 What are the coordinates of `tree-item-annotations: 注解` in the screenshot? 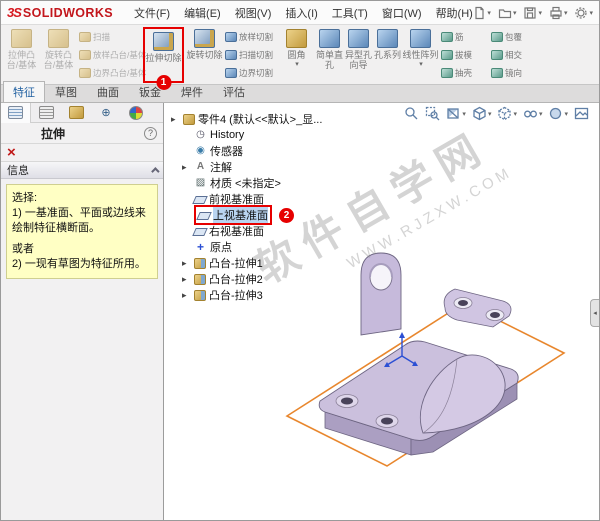 It's located at (246, 167).